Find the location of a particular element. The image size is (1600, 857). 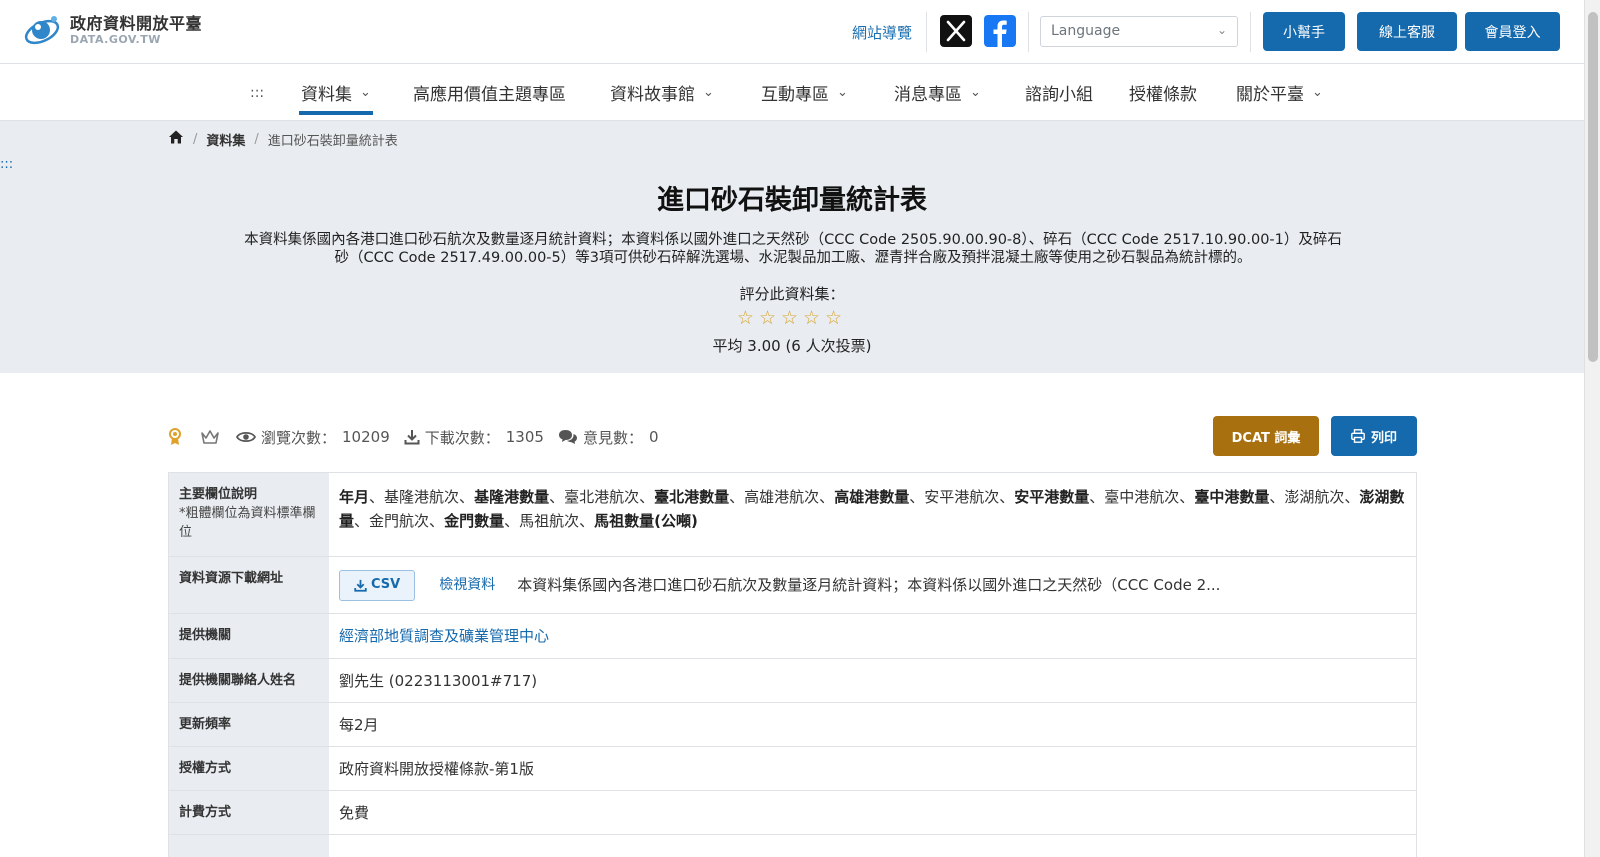

license-value: 政府資料開放授權條款-第1版 is located at coordinates (436, 769).